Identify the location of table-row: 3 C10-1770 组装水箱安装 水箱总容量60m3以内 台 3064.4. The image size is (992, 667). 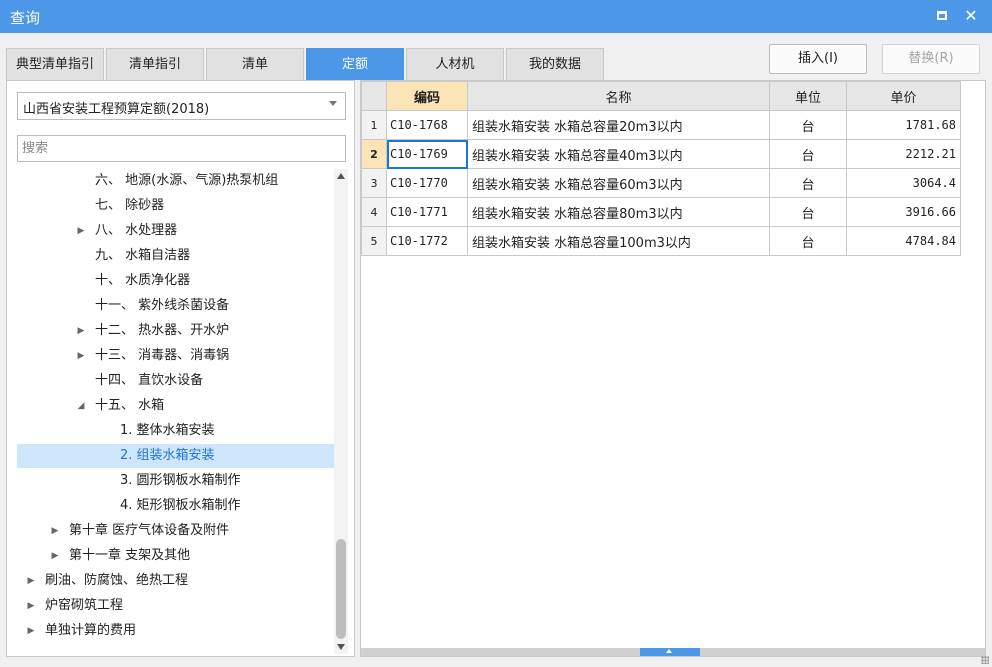
(661, 183).